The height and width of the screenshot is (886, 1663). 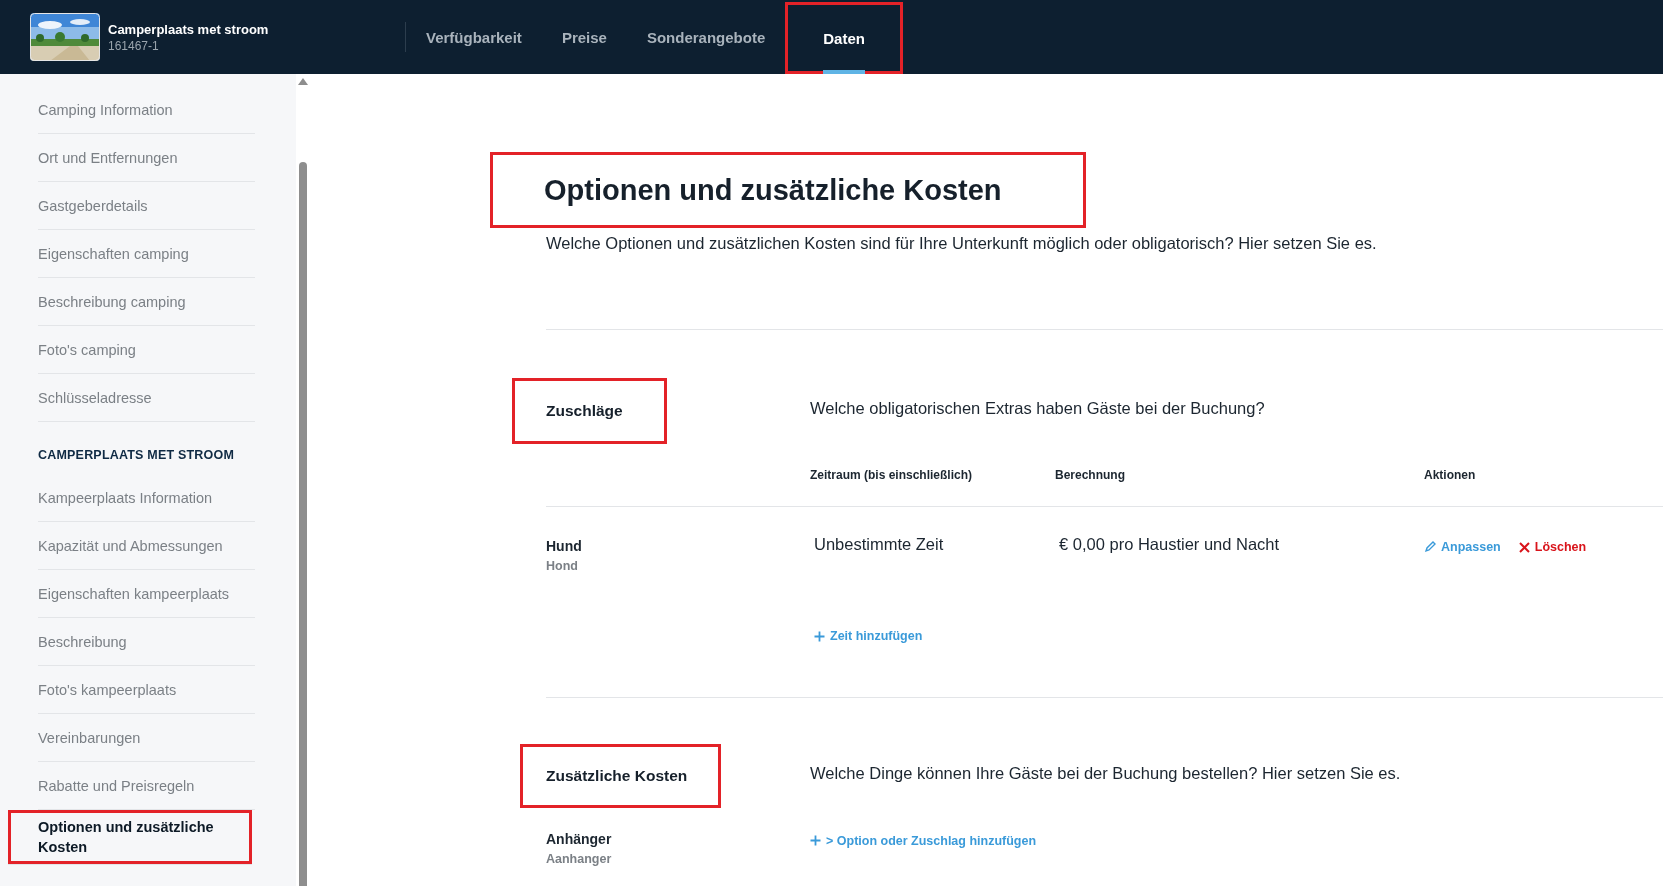 I want to click on sidebar-item: Eigenschaften kampeerplaats, so click(x=146, y=594).